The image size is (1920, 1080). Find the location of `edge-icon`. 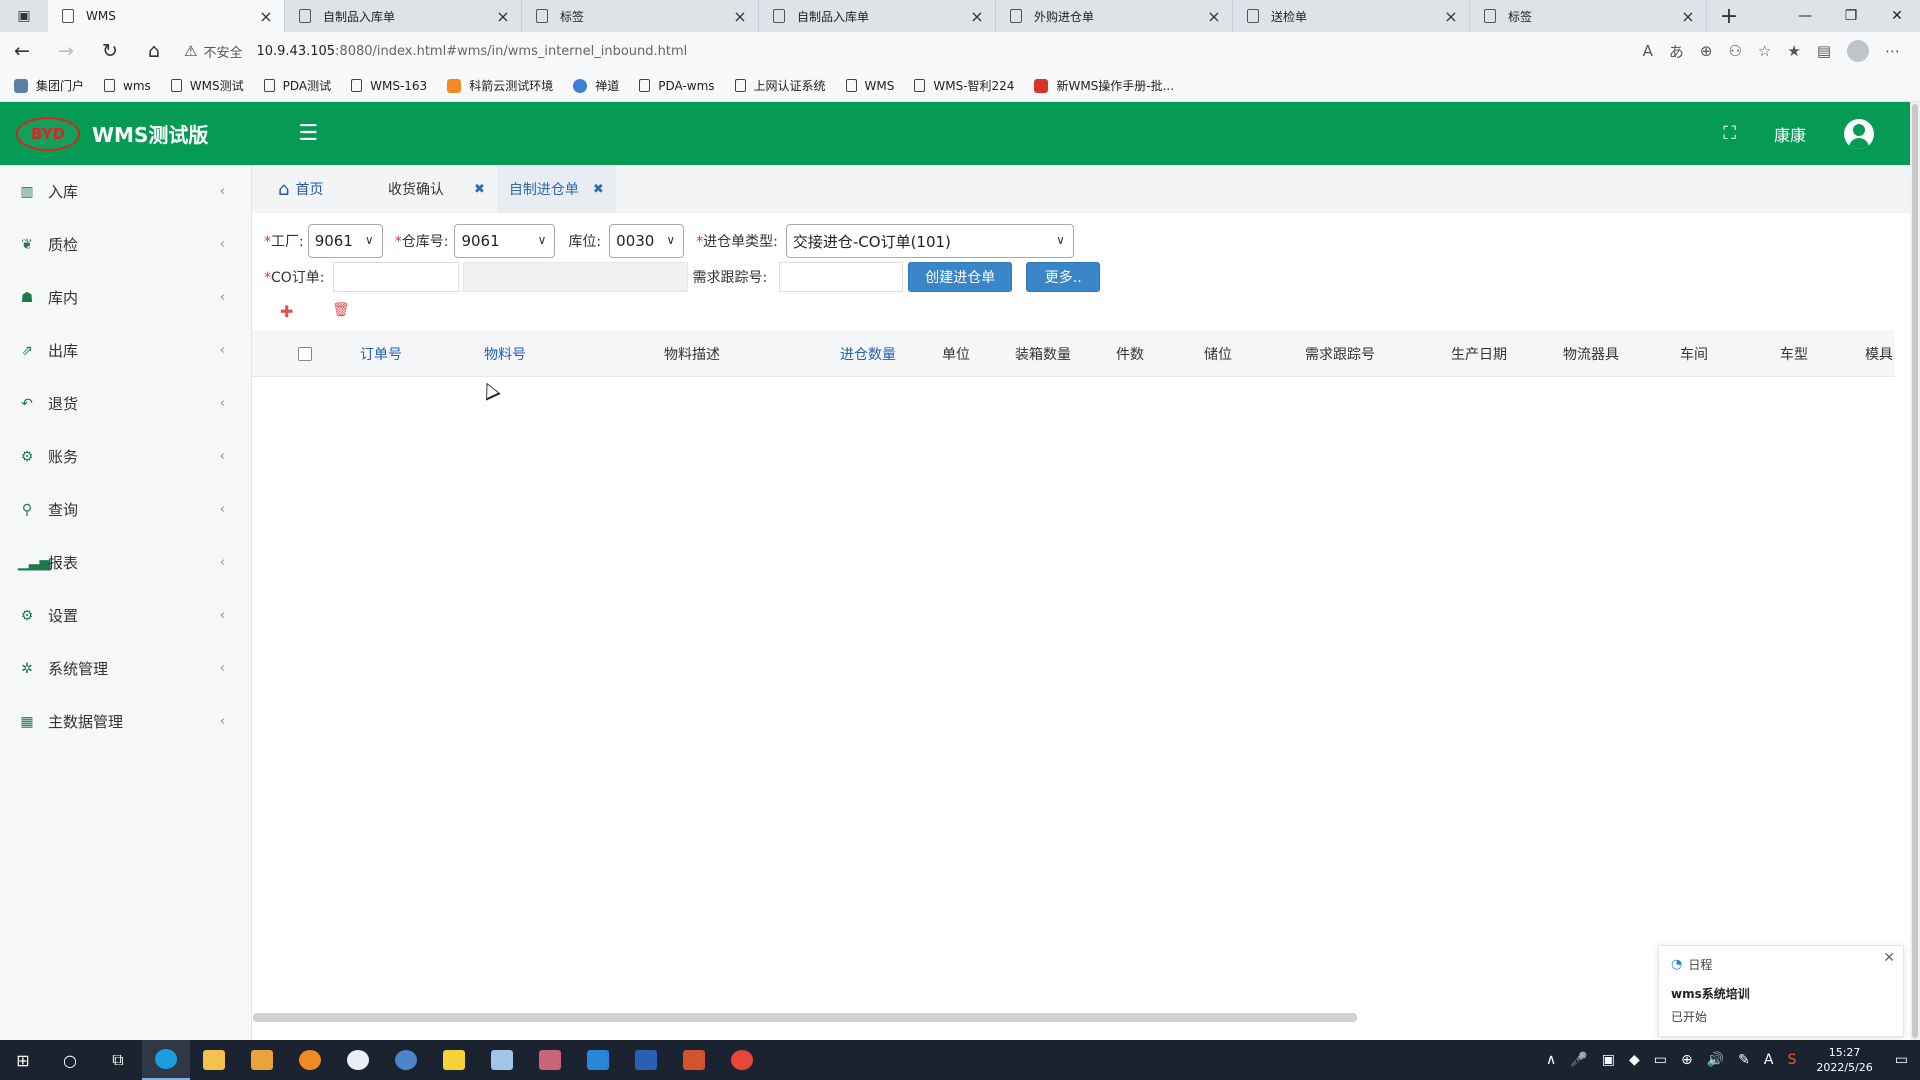

edge-icon is located at coordinates (166, 1060).